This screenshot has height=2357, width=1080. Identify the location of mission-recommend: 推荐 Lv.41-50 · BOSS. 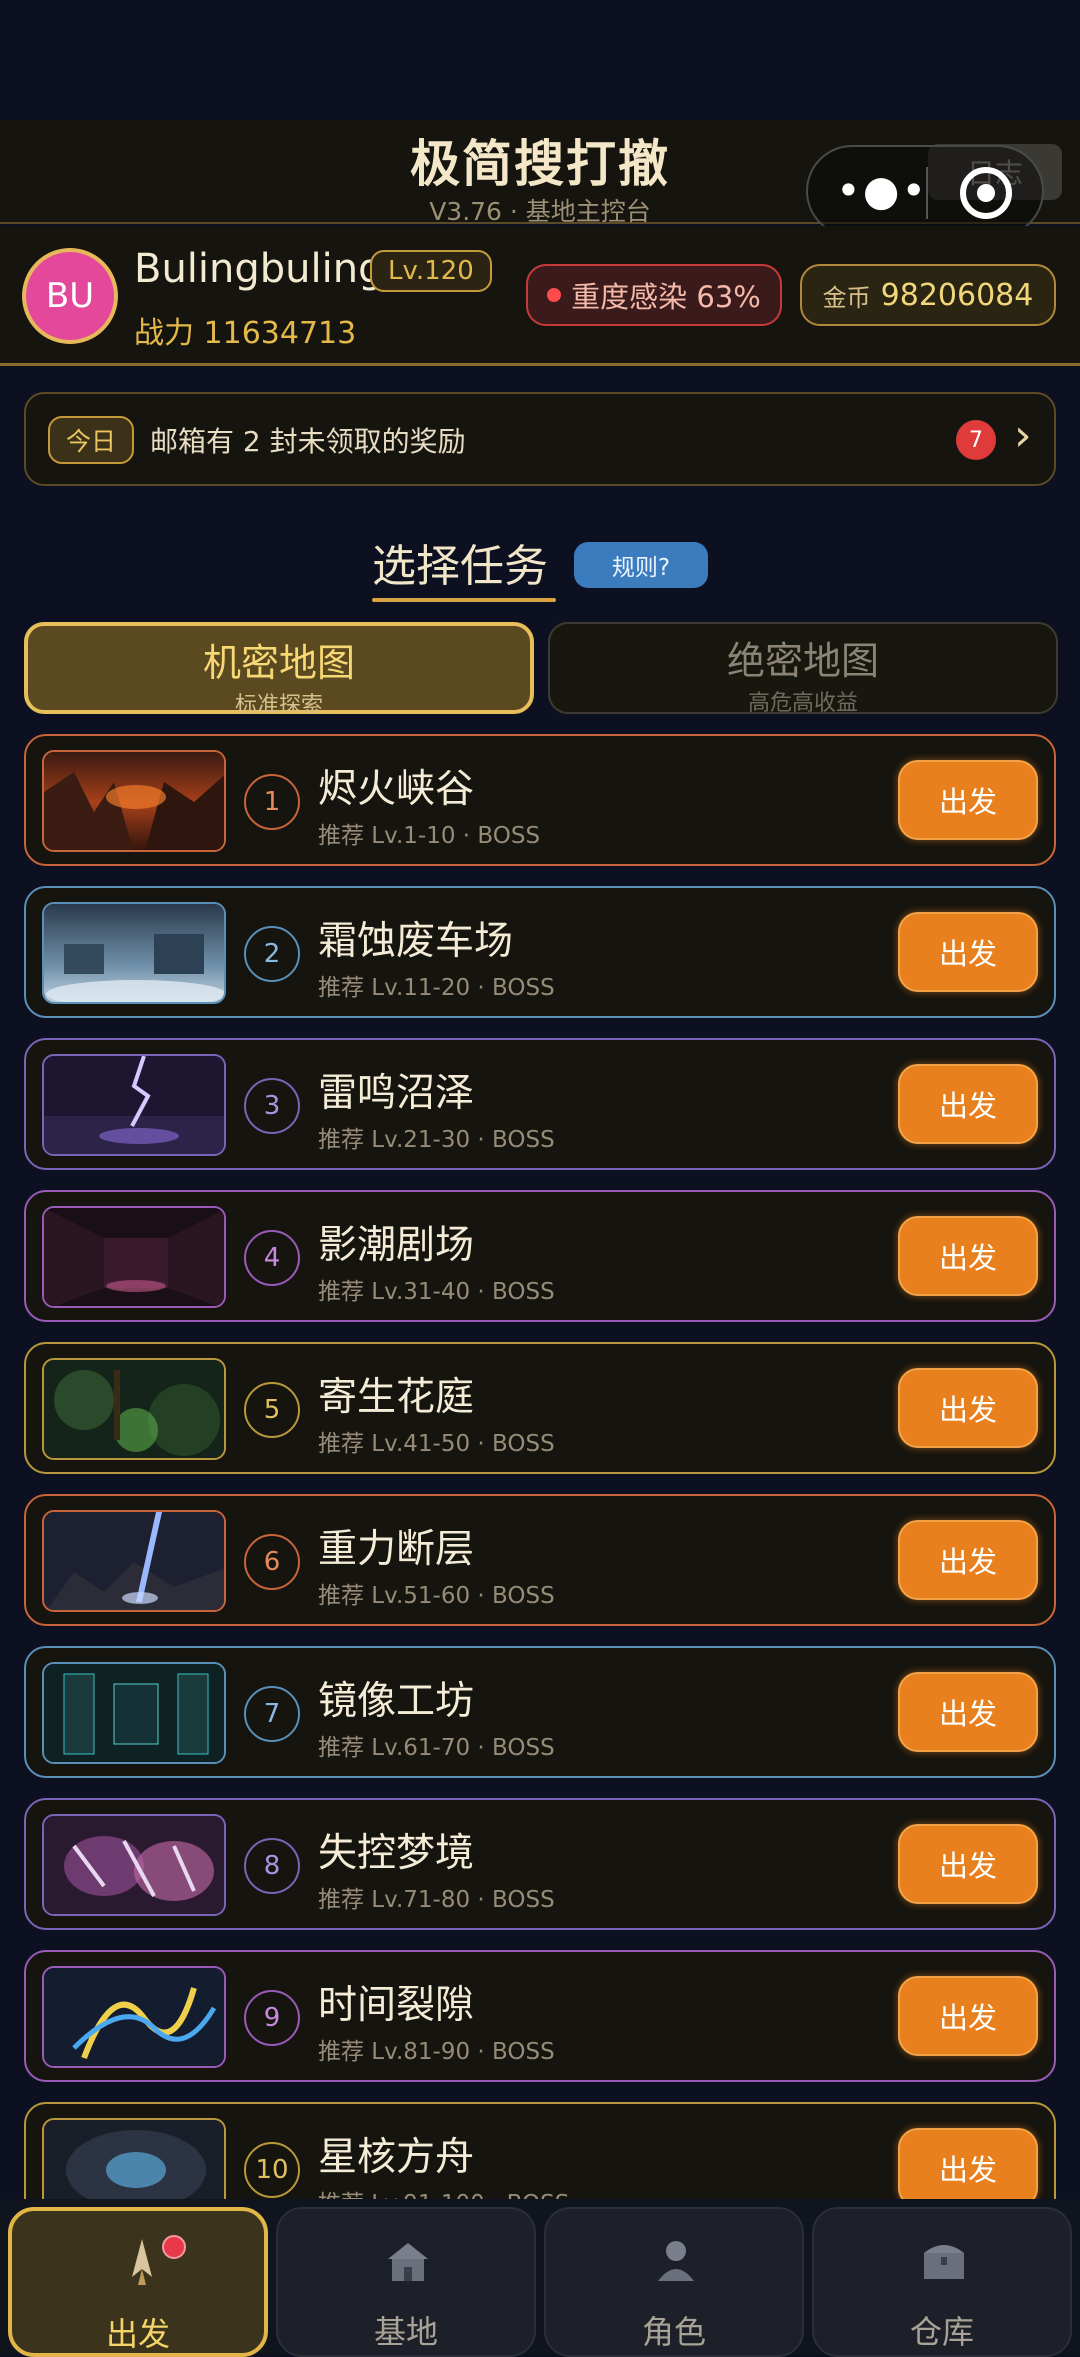
(436, 1444).